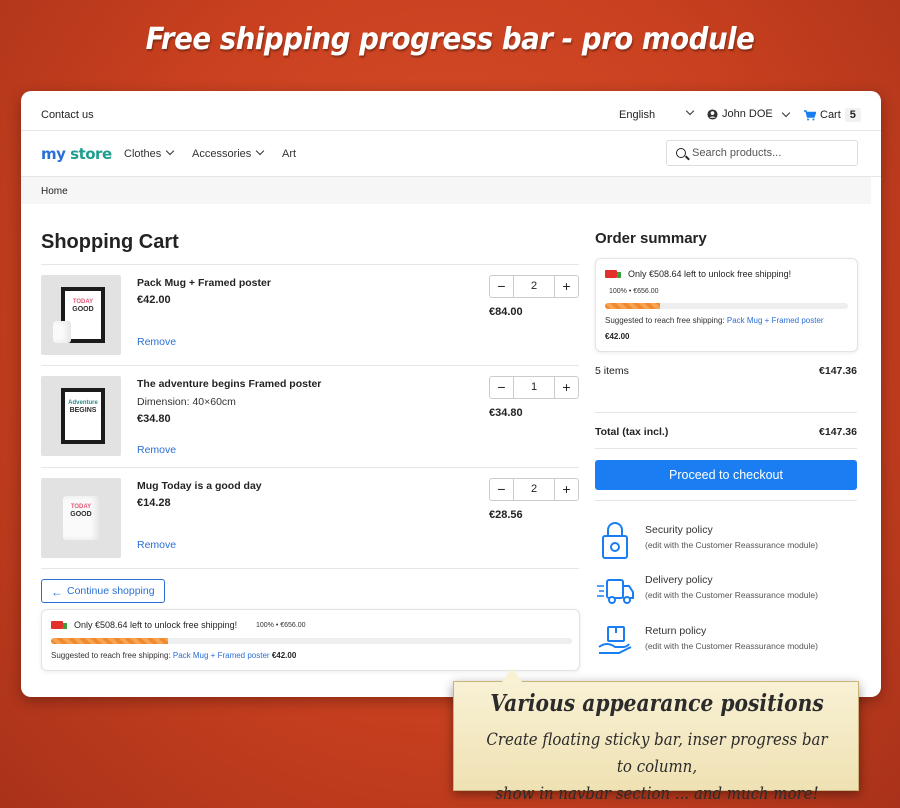 The height and width of the screenshot is (808, 900). I want to click on return-box-icon, so click(615, 640).